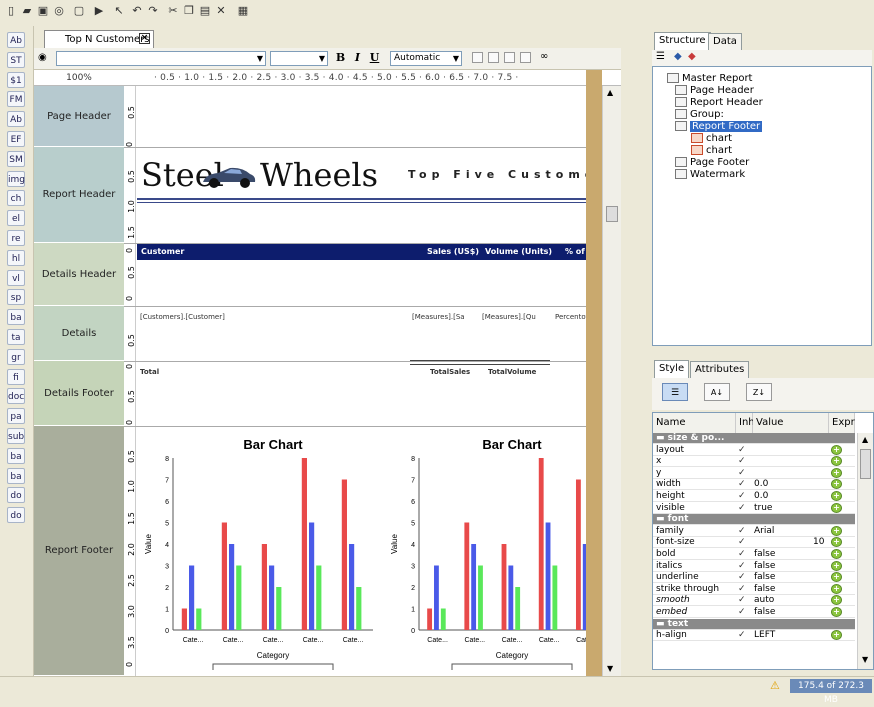 The height and width of the screenshot is (707, 874). I want to click on palette-img-icon: img, so click(16, 178).